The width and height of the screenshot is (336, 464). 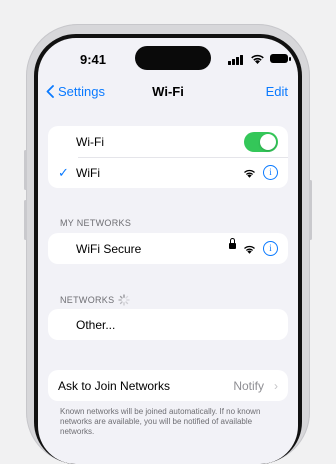 I want to click on wifi-status-icon, so click(x=257, y=59).